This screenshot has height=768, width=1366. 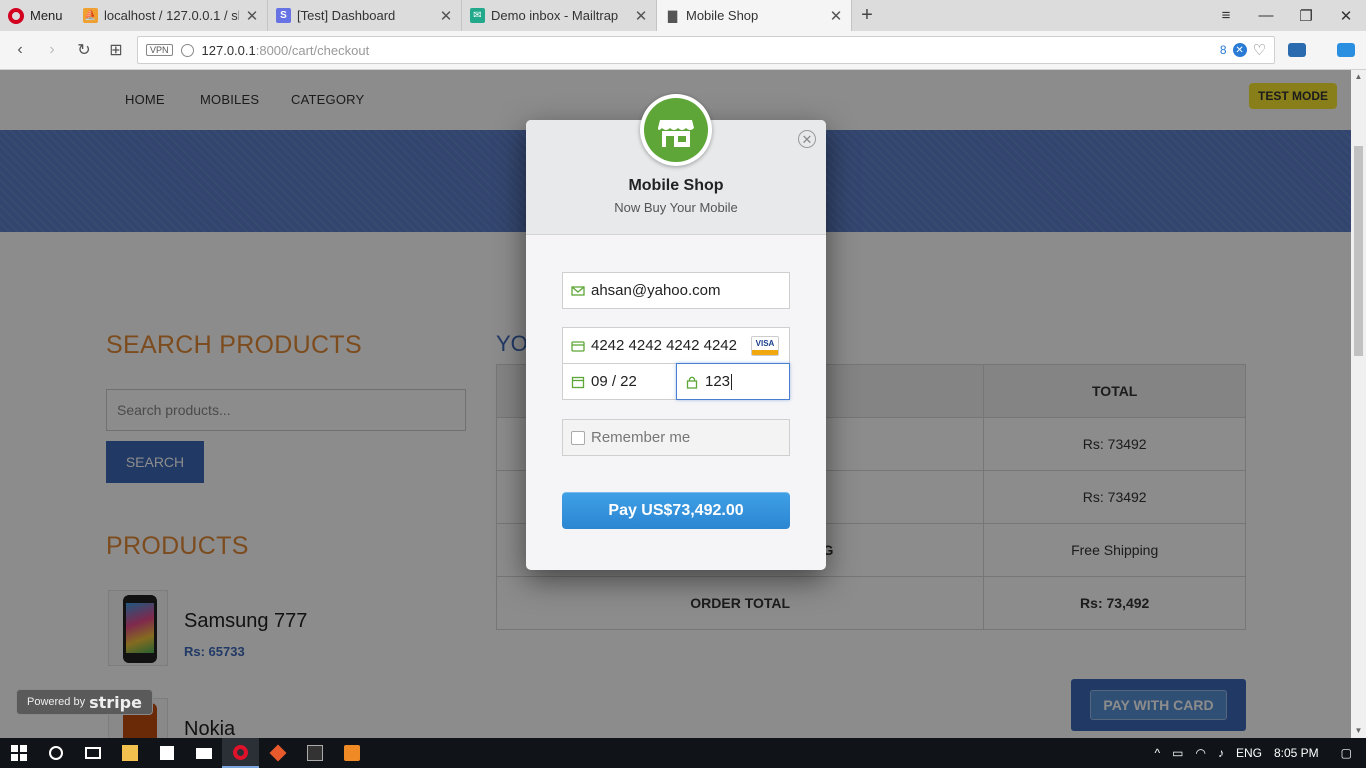 What do you see at coordinates (166, 753) in the screenshot?
I see `store-icon` at bounding box center [166, 753].